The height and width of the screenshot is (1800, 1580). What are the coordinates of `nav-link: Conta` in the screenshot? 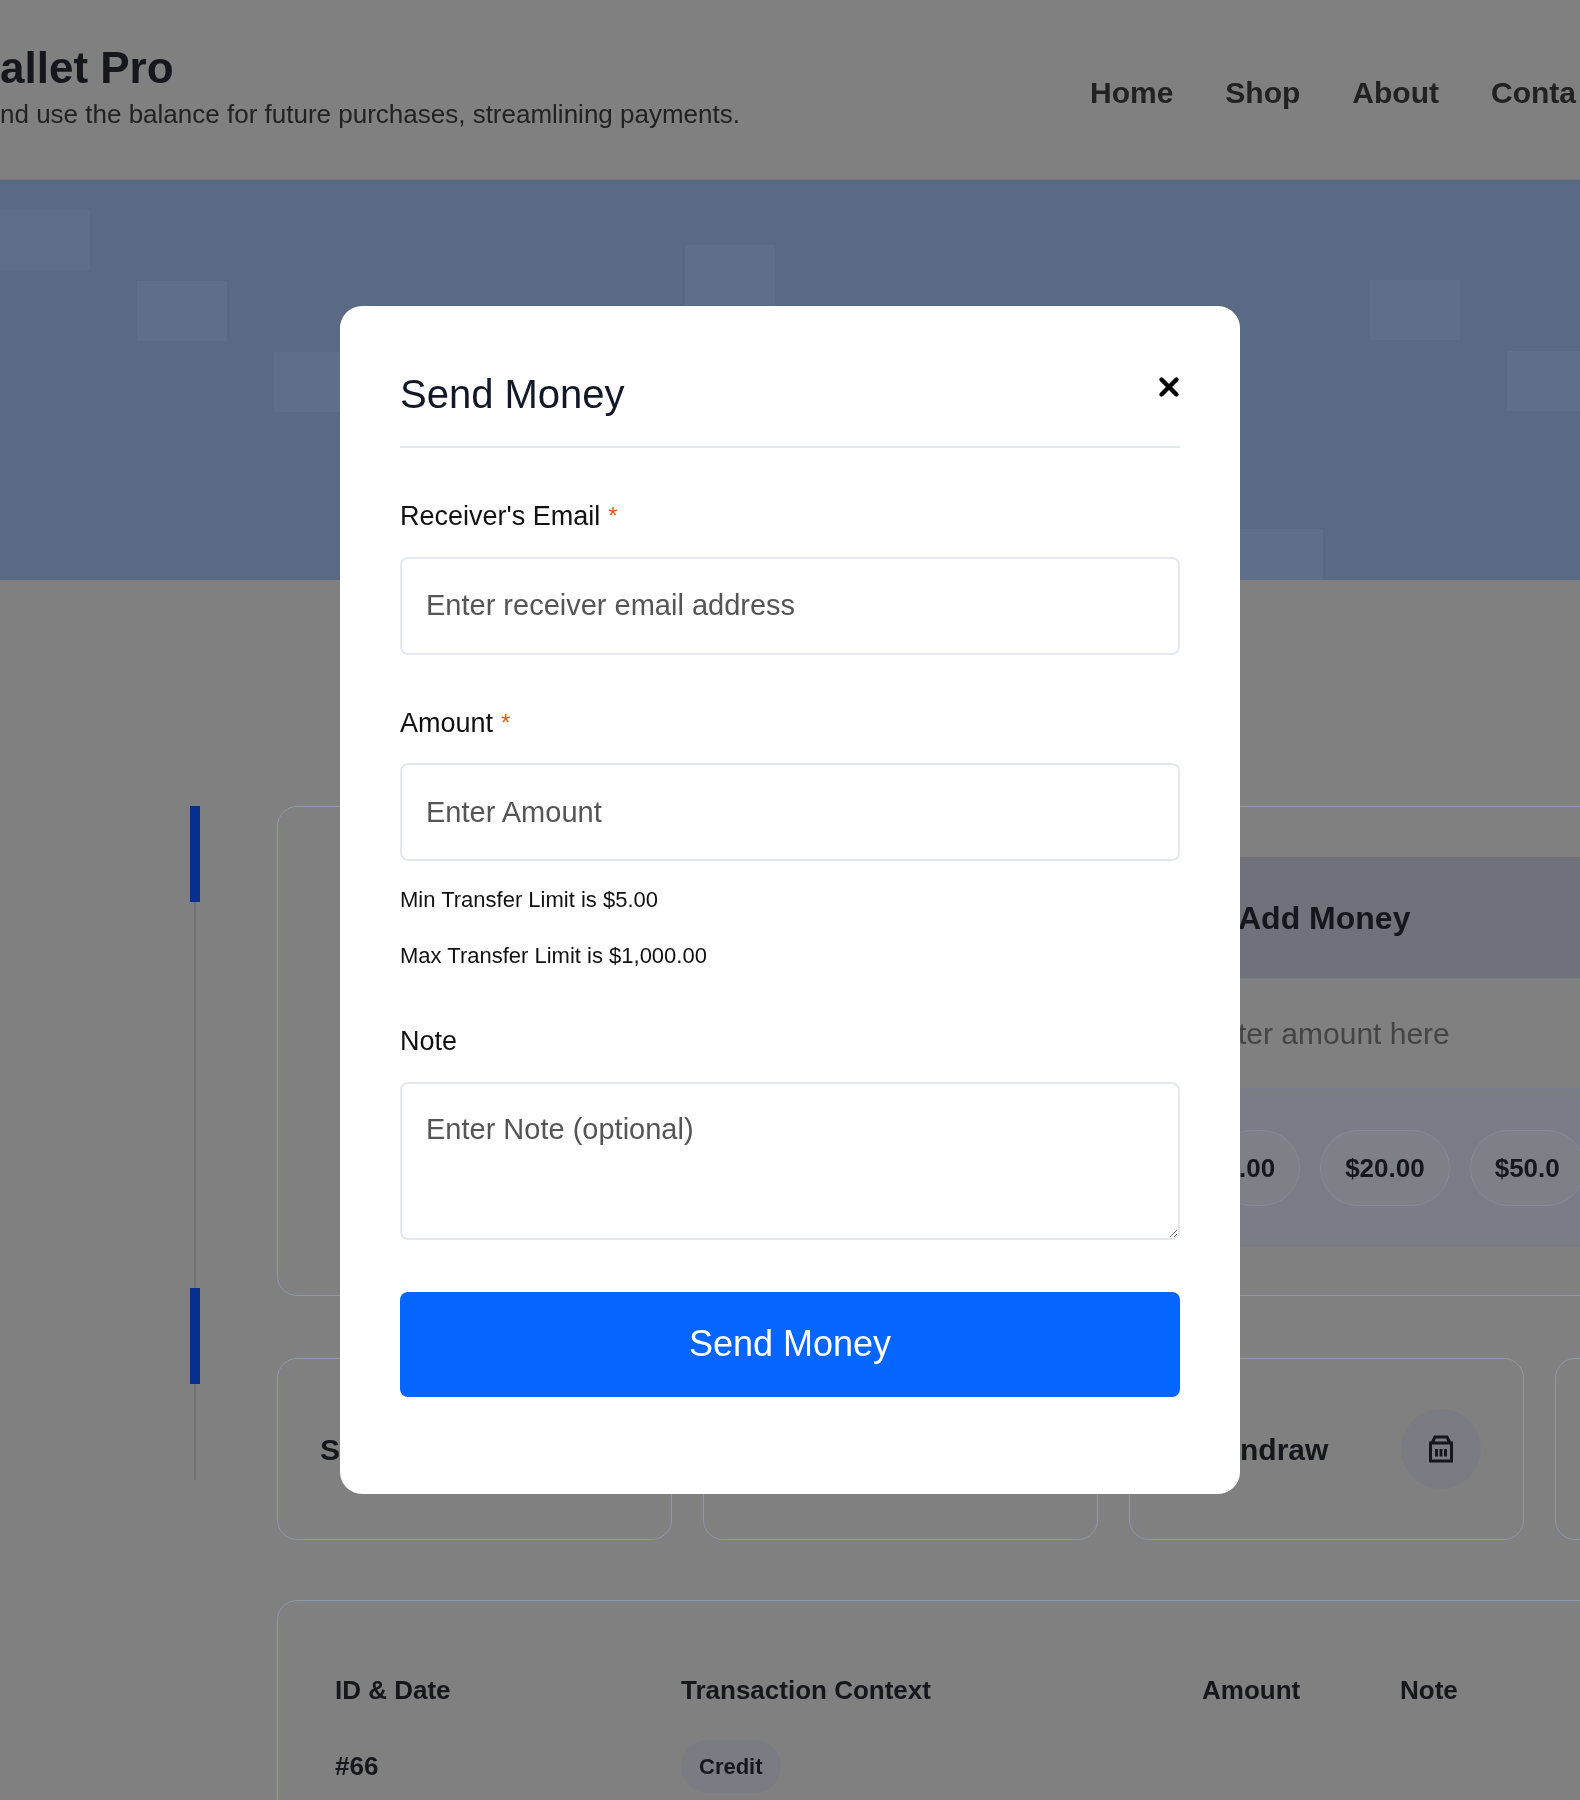 It's located at (1533, 92).